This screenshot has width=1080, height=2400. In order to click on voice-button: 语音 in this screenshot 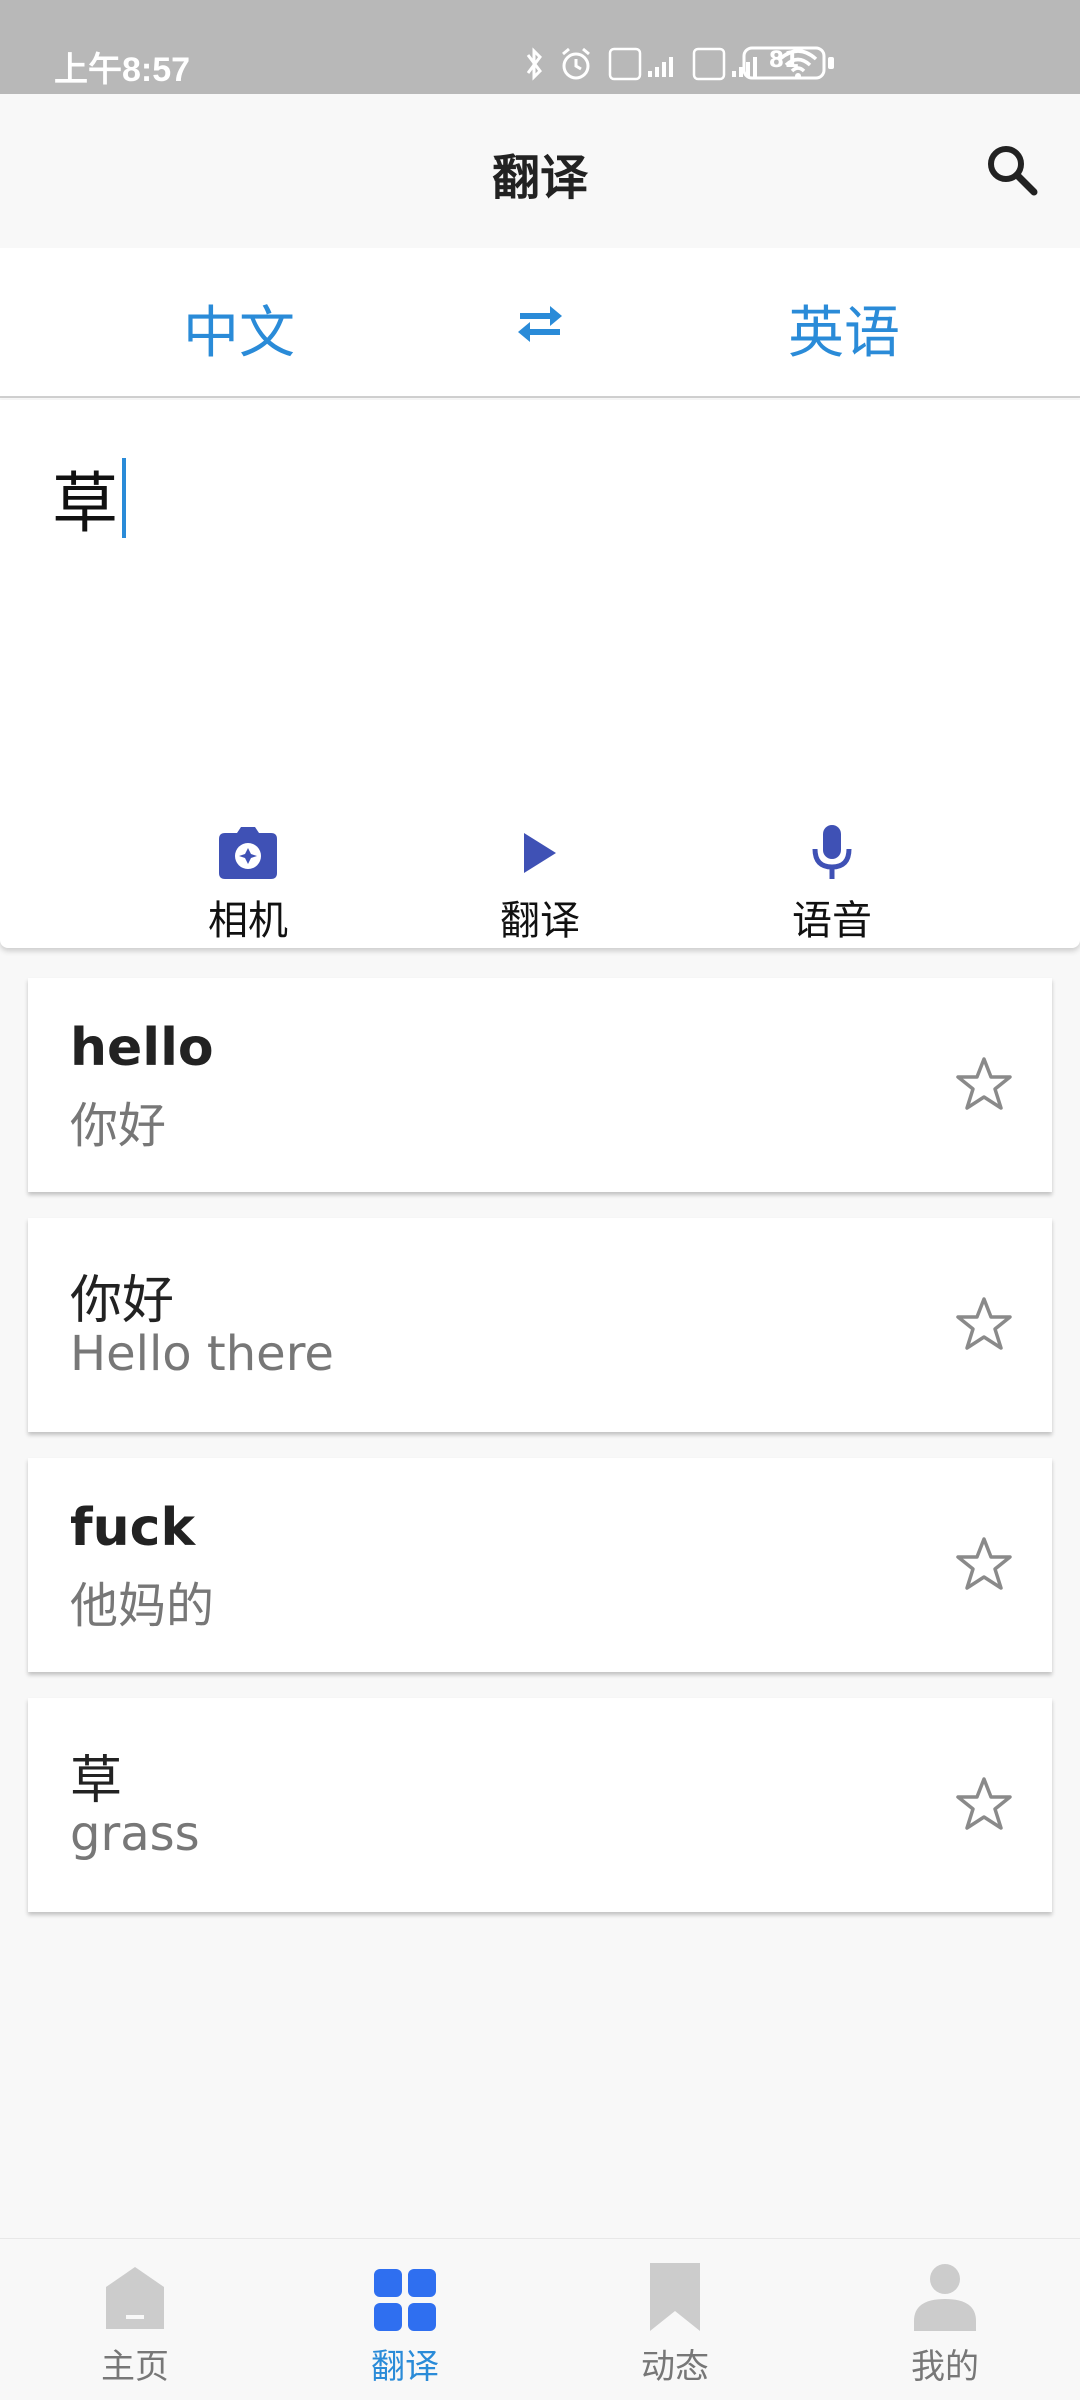, I will do `click(832, 885)`.